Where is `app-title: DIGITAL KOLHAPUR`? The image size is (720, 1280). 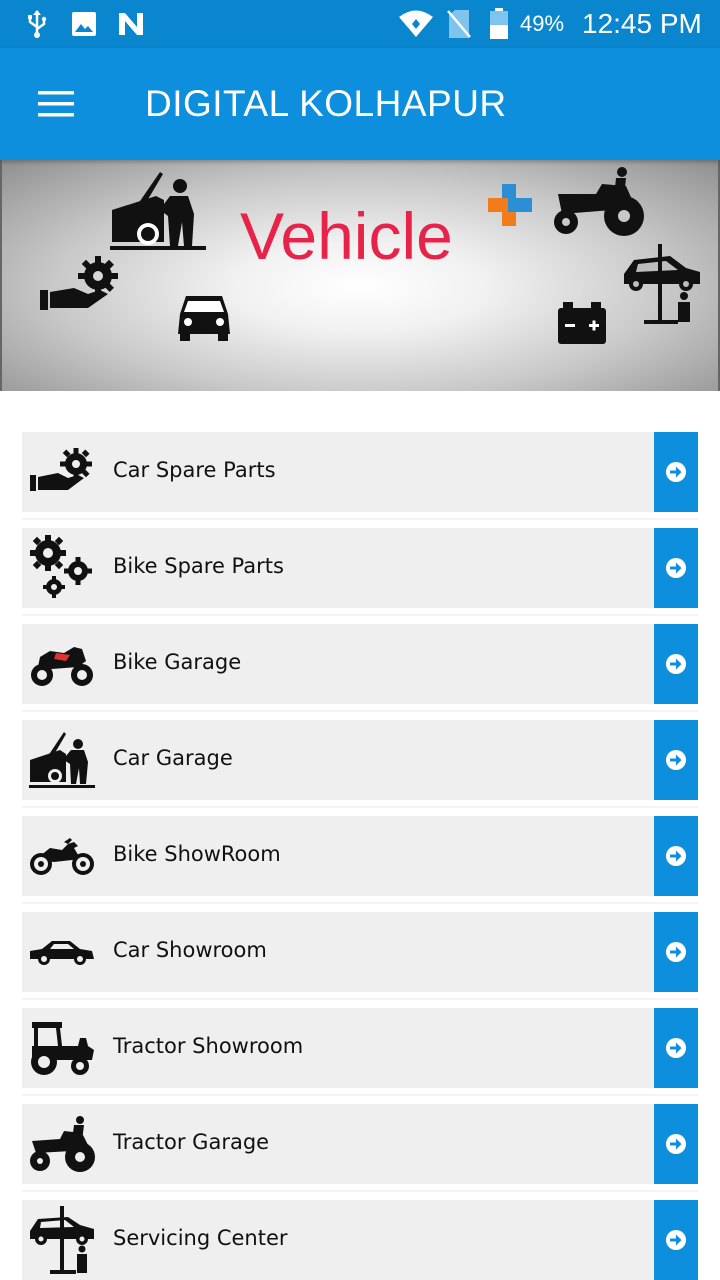 app-title: DIGITAL KOLHAPUR is located at coordinates (326, 103).